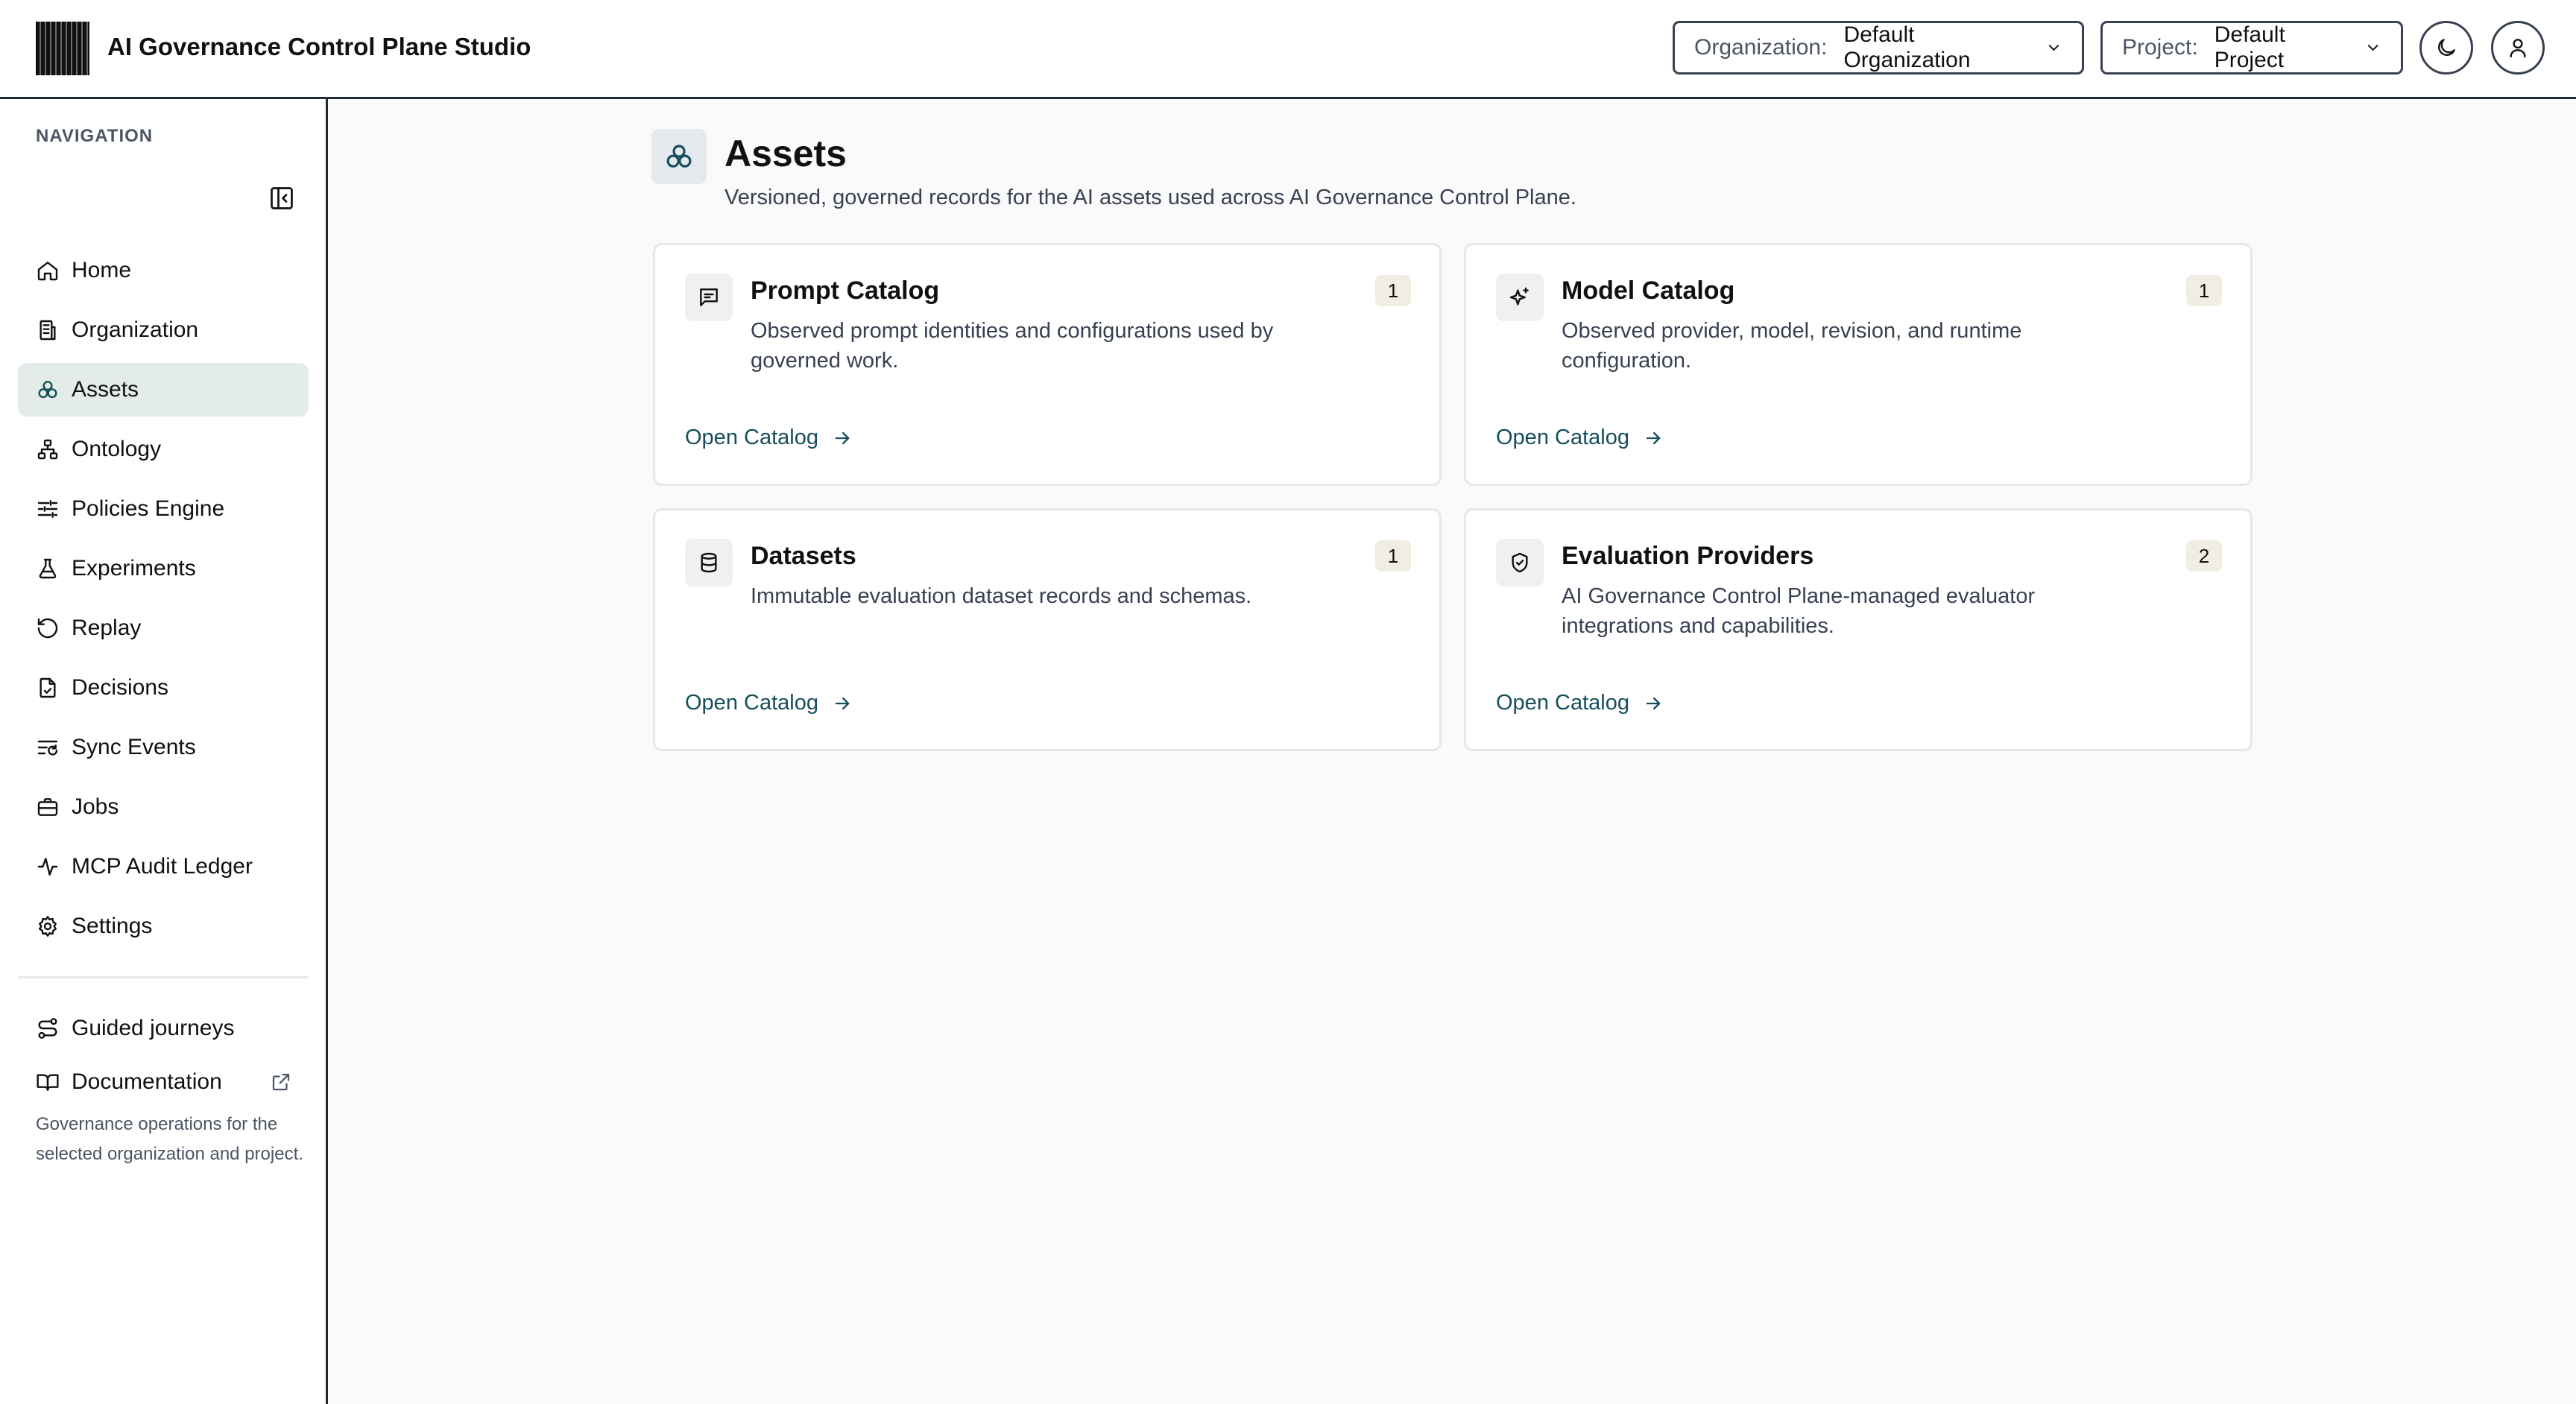 The height and width of the screenshot is (1404, 2576). Describe the element at coordinates (148, 508) in the screenshot. I see `sidebar-item-label: Policies Engine` at that location.